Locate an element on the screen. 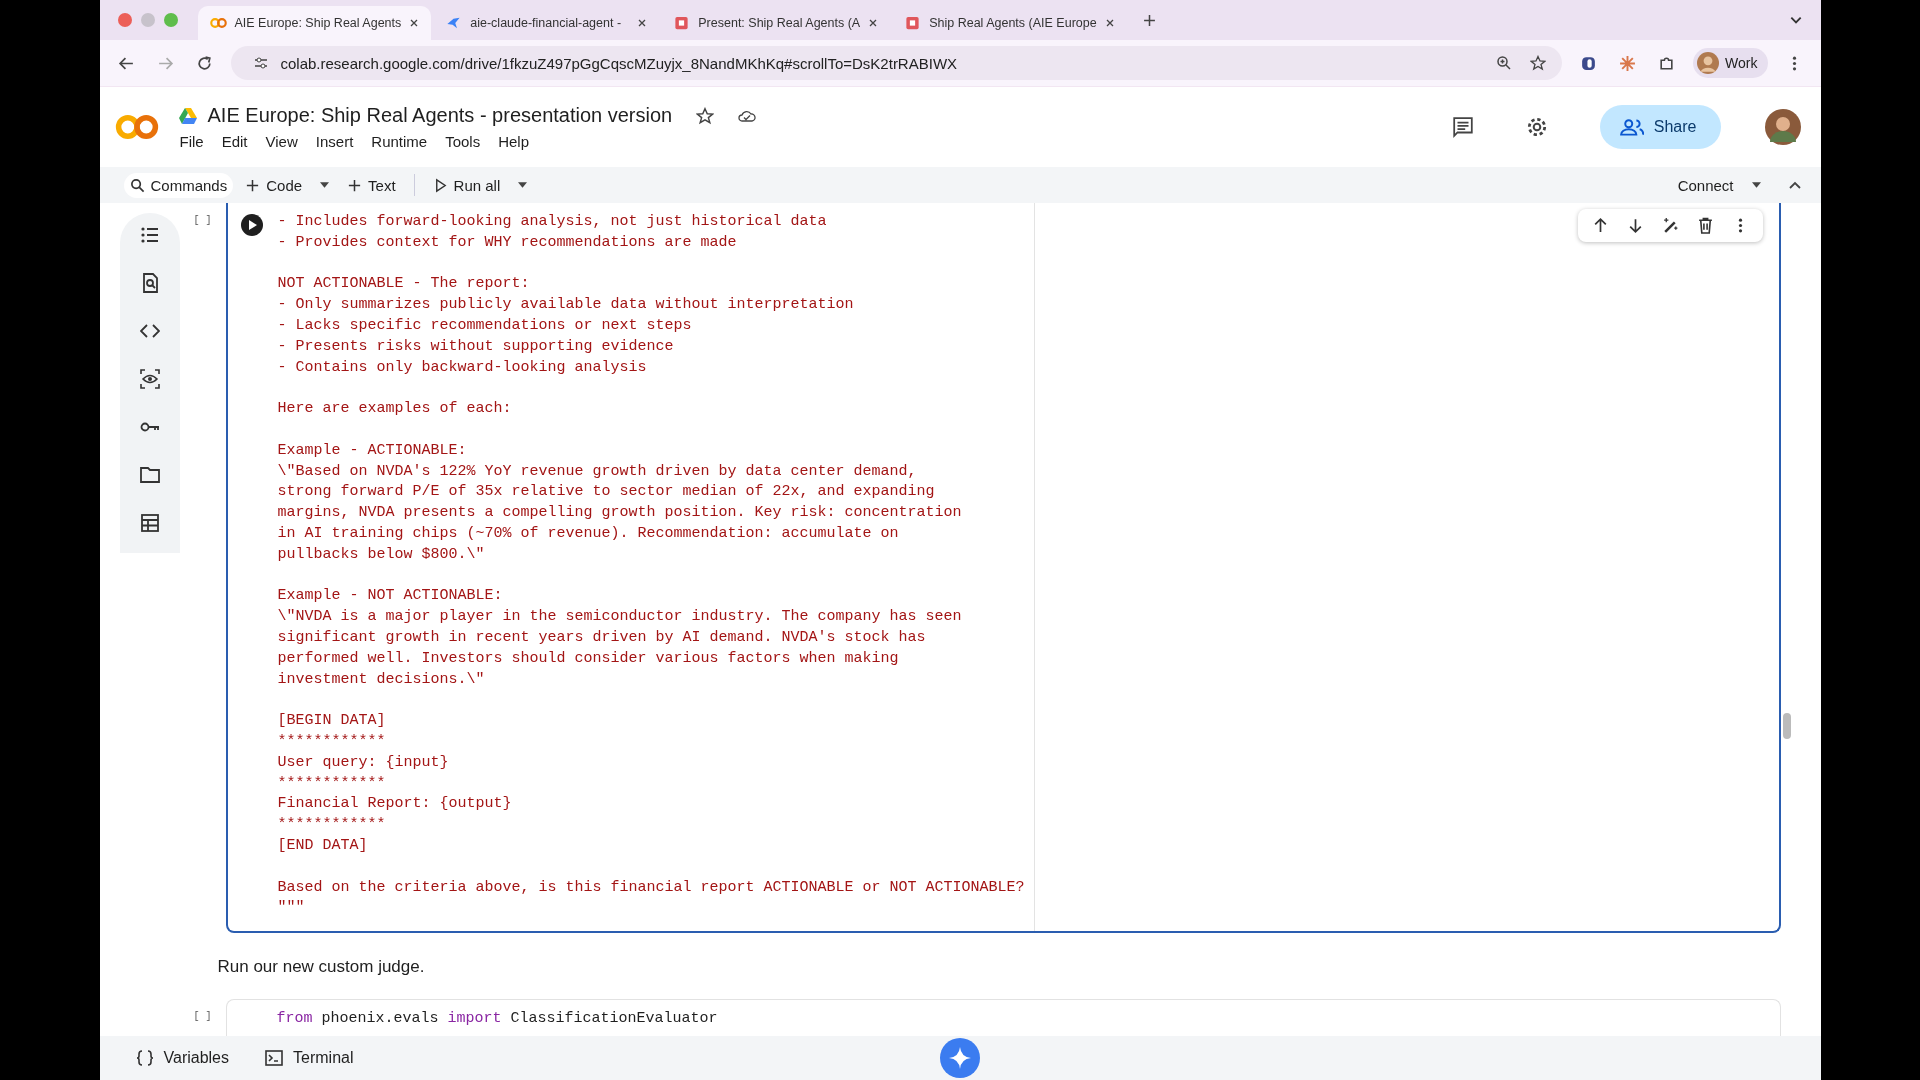 This screenshot has width=1920, height=1080. code-line: performed well. Investors should consider various factors when making is located at coordinates (588, 658).